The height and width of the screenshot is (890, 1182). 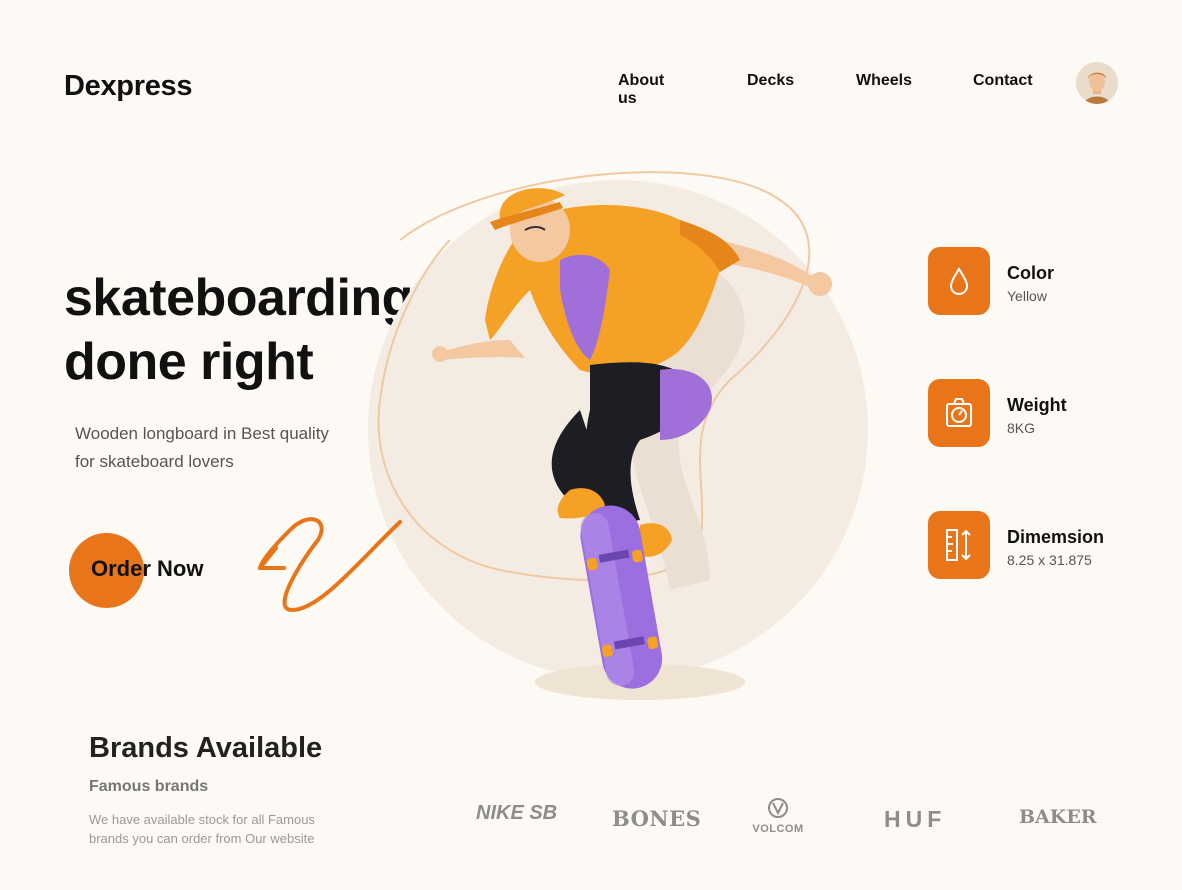 I want to click on brand-volcom-label: VOLCOM, so click(x=778, y=829).